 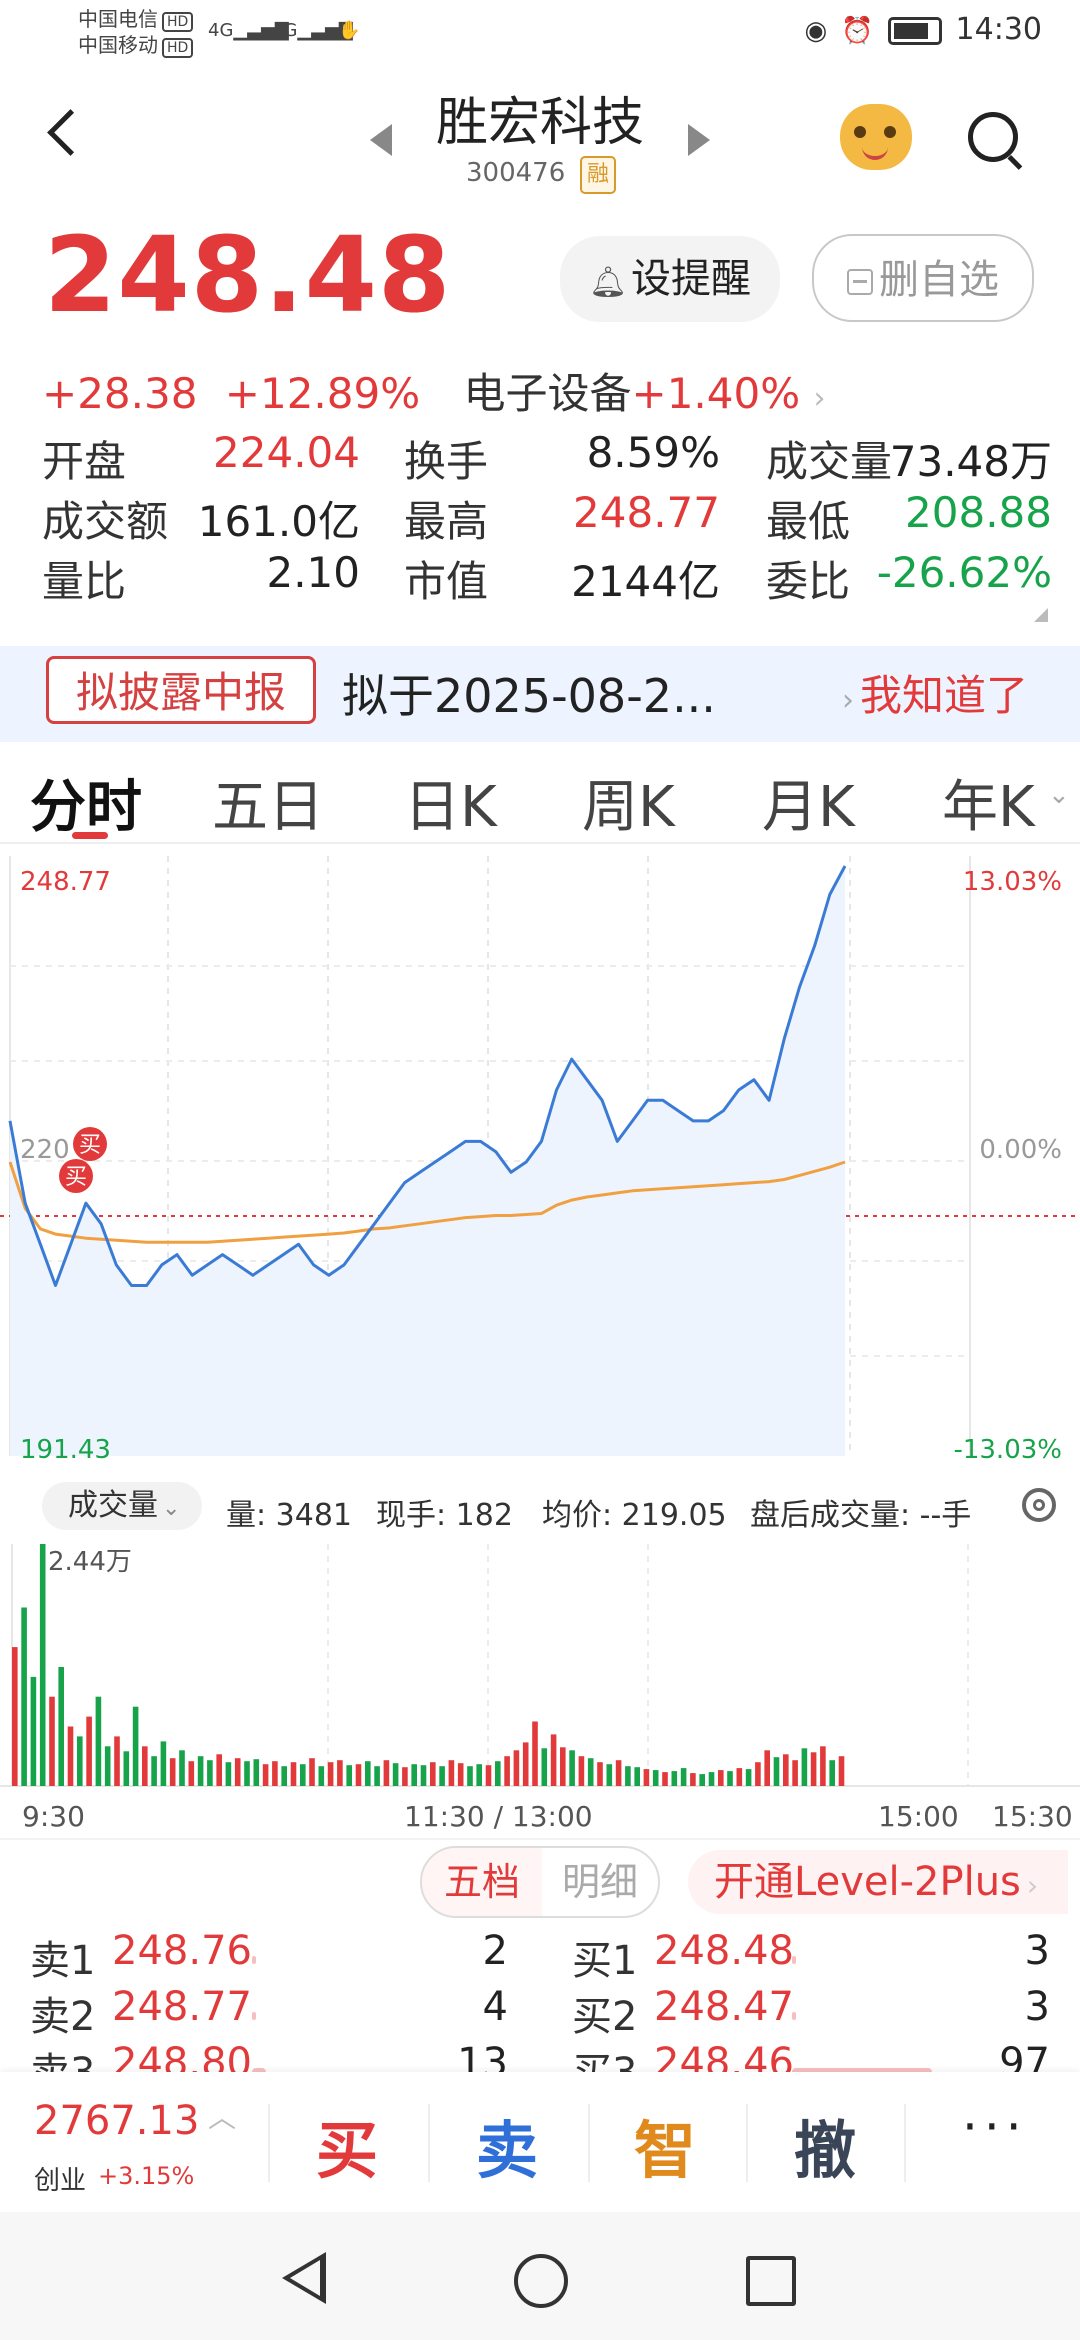 What do you see at coordinates (90, 1562) in the screenshot?
I see `volume-max-label: 2.44万` at bounding box center [90, 1562].